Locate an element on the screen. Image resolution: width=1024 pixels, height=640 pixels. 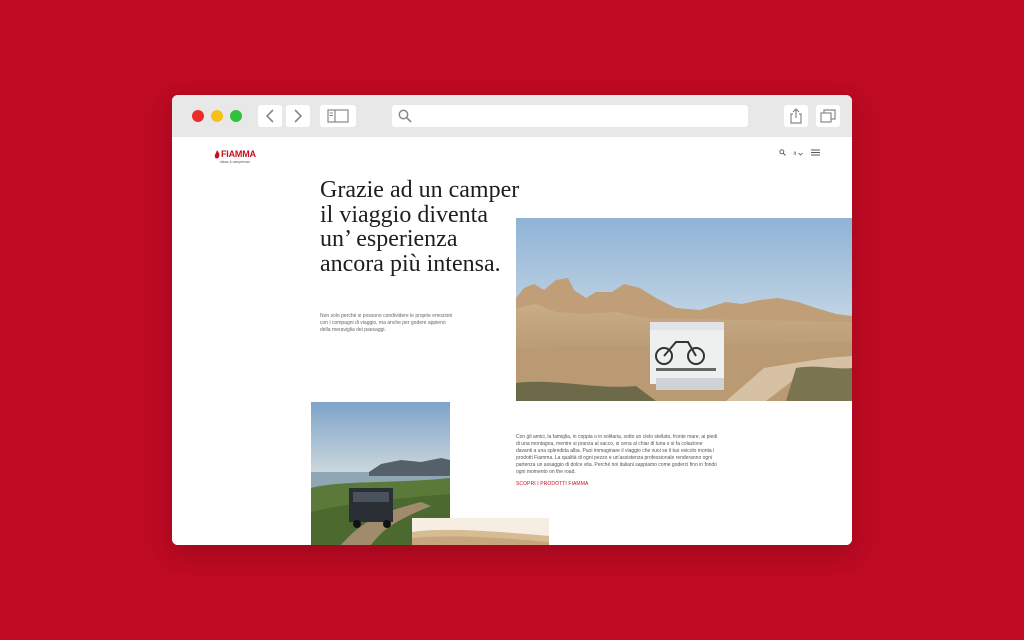
share-button is located at coordinates (796, 116).